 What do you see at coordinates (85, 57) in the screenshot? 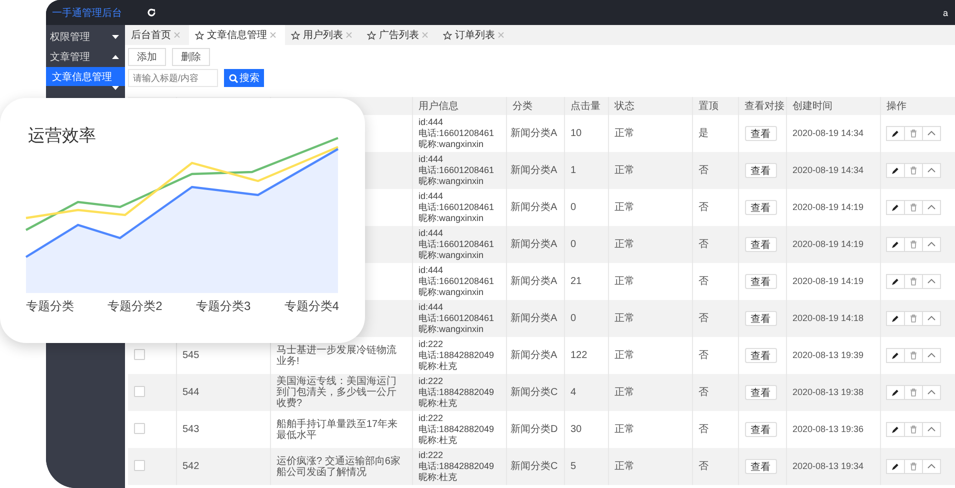
I see `sidebar-item: 文章管理` at bounding box center [85, 57].